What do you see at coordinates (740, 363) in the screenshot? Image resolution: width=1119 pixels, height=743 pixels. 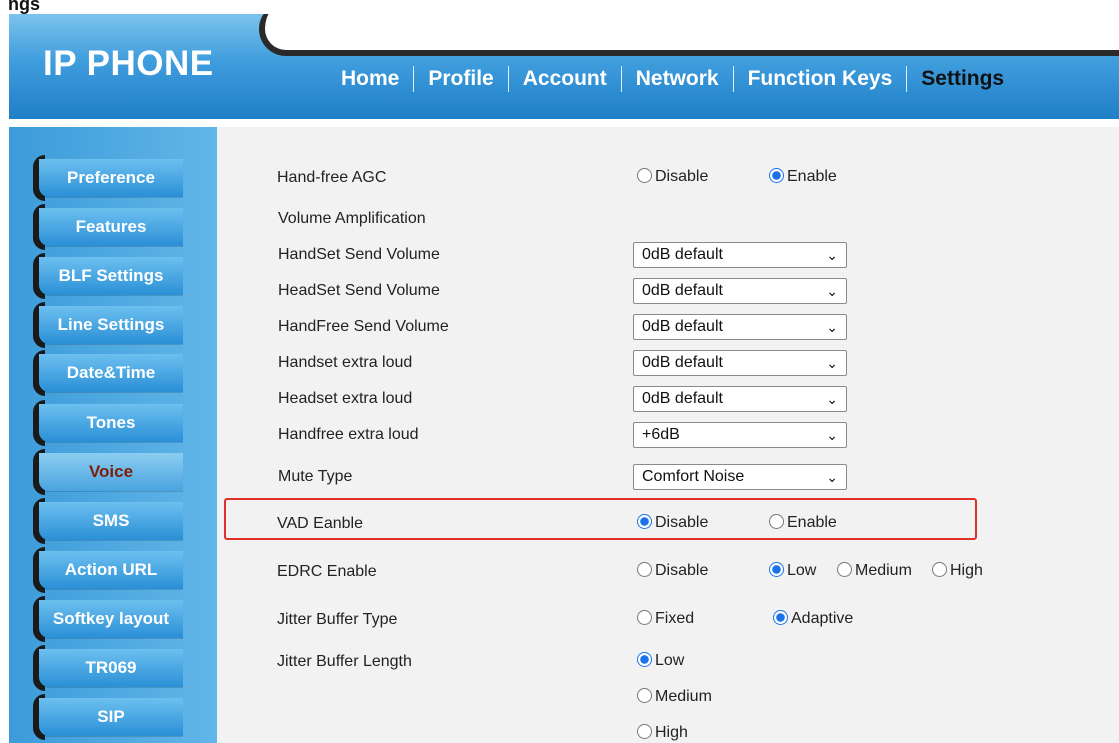 I see `handset-extra-loud-select: 0dB default ⌄` at bounding box center [740, 363].